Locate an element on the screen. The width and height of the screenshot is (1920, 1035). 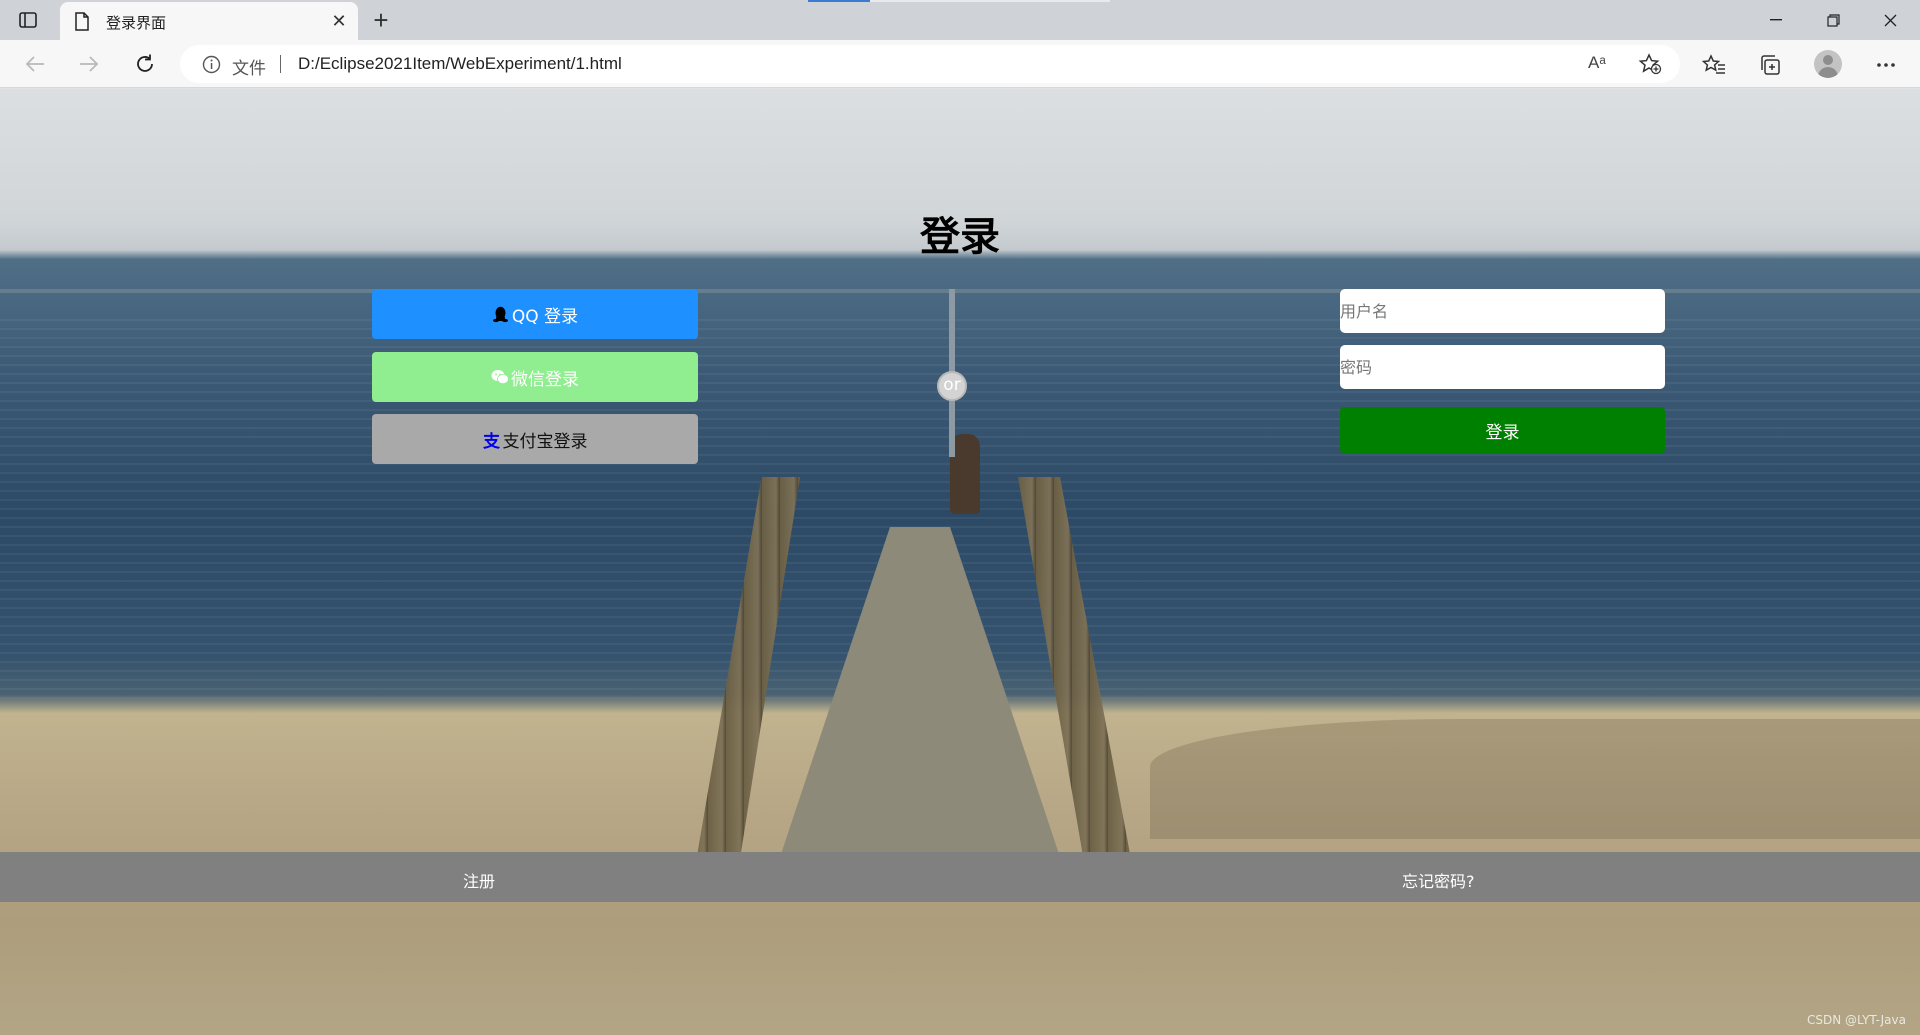
wechat-login-button: 微信登录 is located at coordinates (535, 377).